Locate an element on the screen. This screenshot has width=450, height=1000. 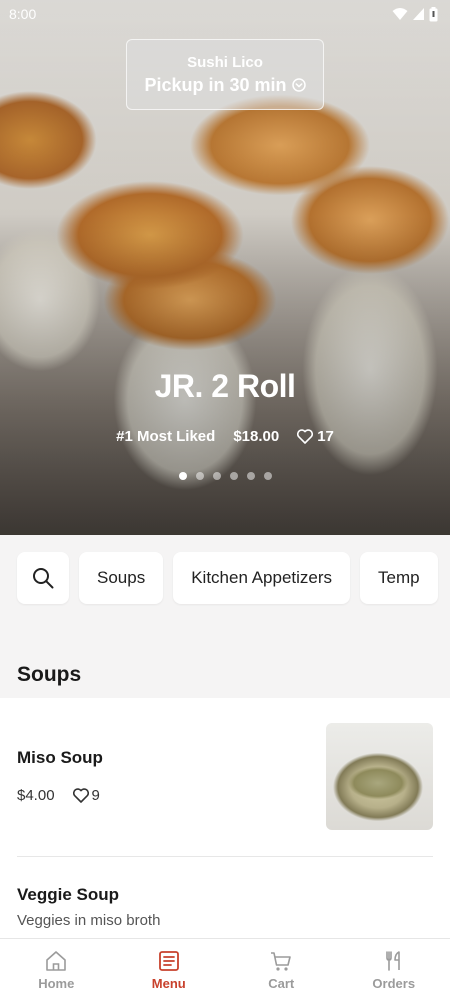
status-bar: 8:00 is located at coordinates (225, 14).